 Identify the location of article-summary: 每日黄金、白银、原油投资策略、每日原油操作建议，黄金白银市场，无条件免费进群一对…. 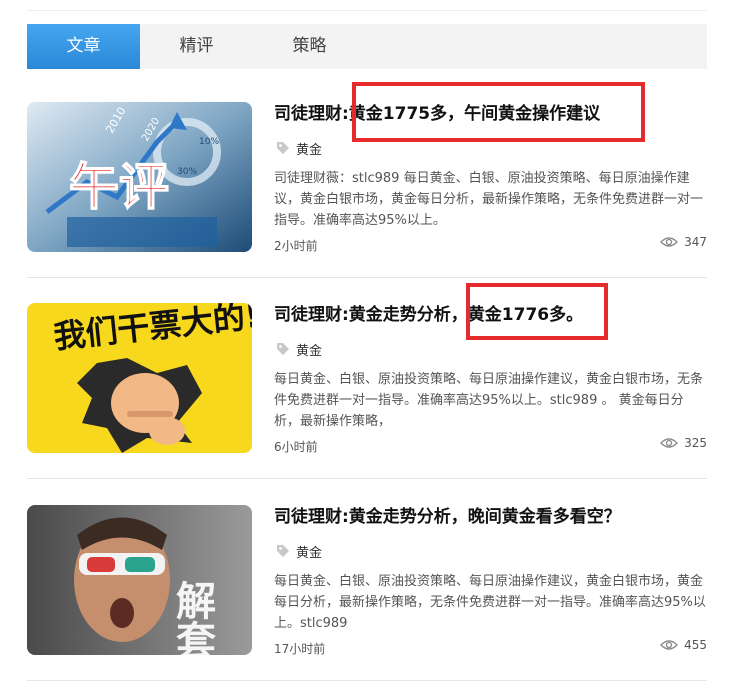
(489, 400).